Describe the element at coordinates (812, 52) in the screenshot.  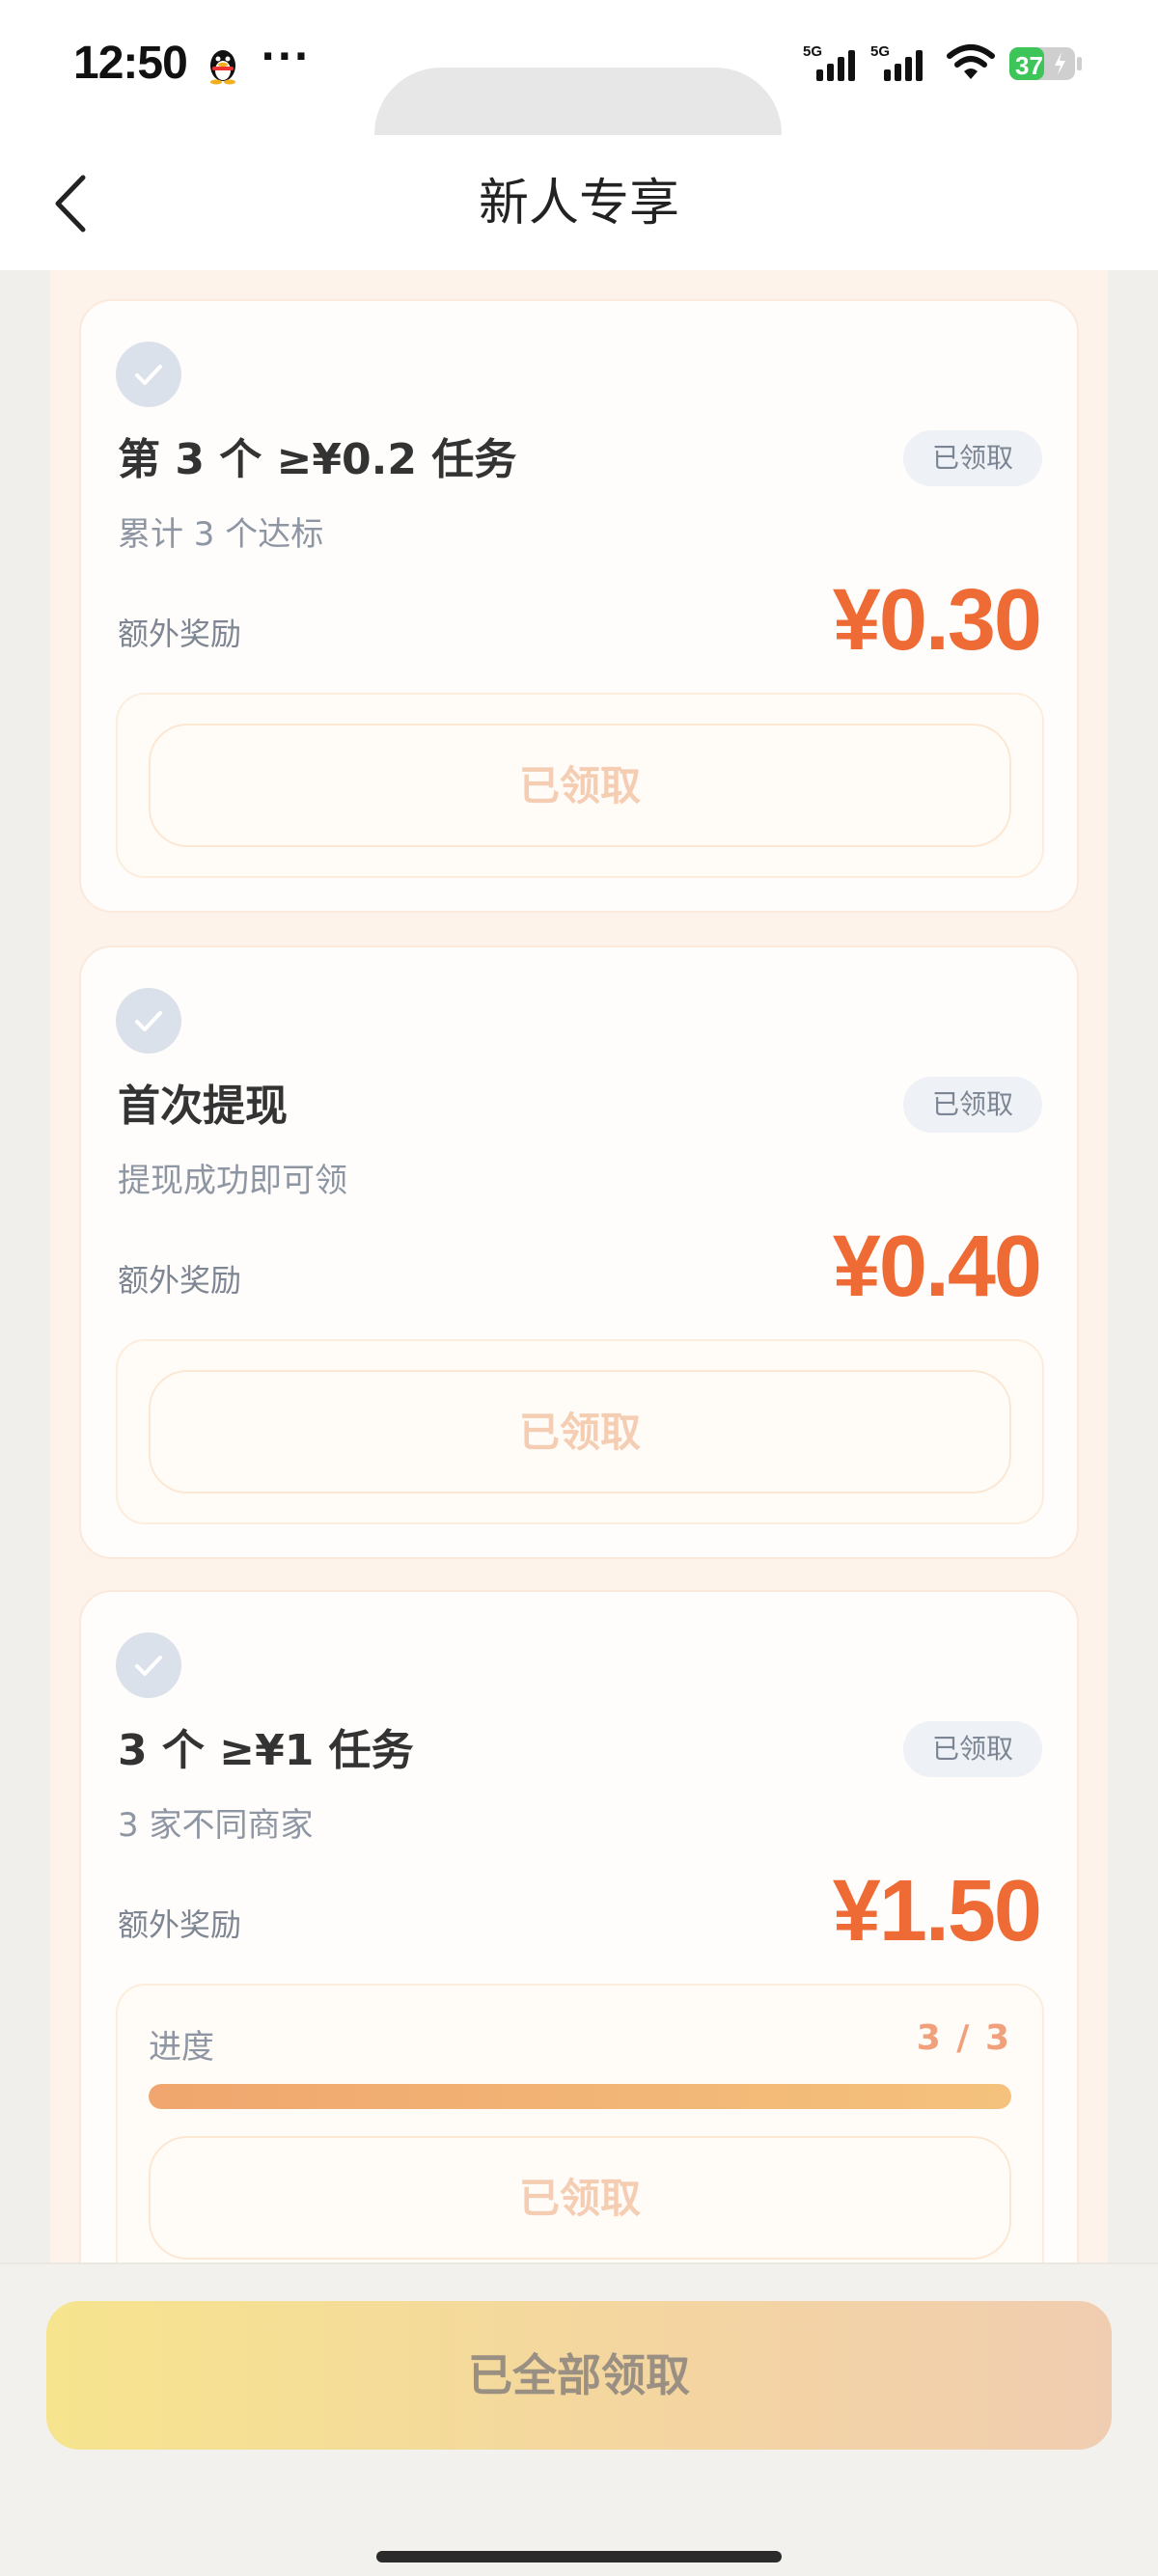
I see `signal-label-1: 5G` at that location.